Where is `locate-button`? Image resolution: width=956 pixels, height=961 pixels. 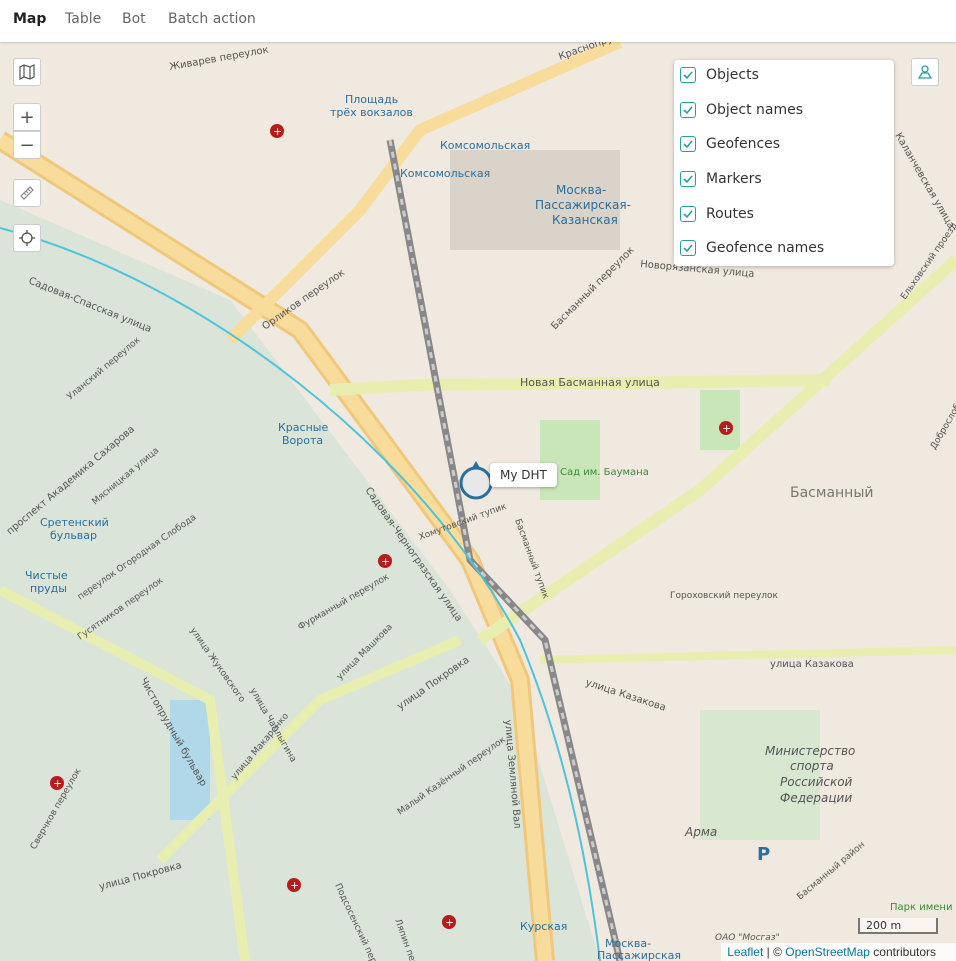 locate-button is located at coordinates (27, 238).